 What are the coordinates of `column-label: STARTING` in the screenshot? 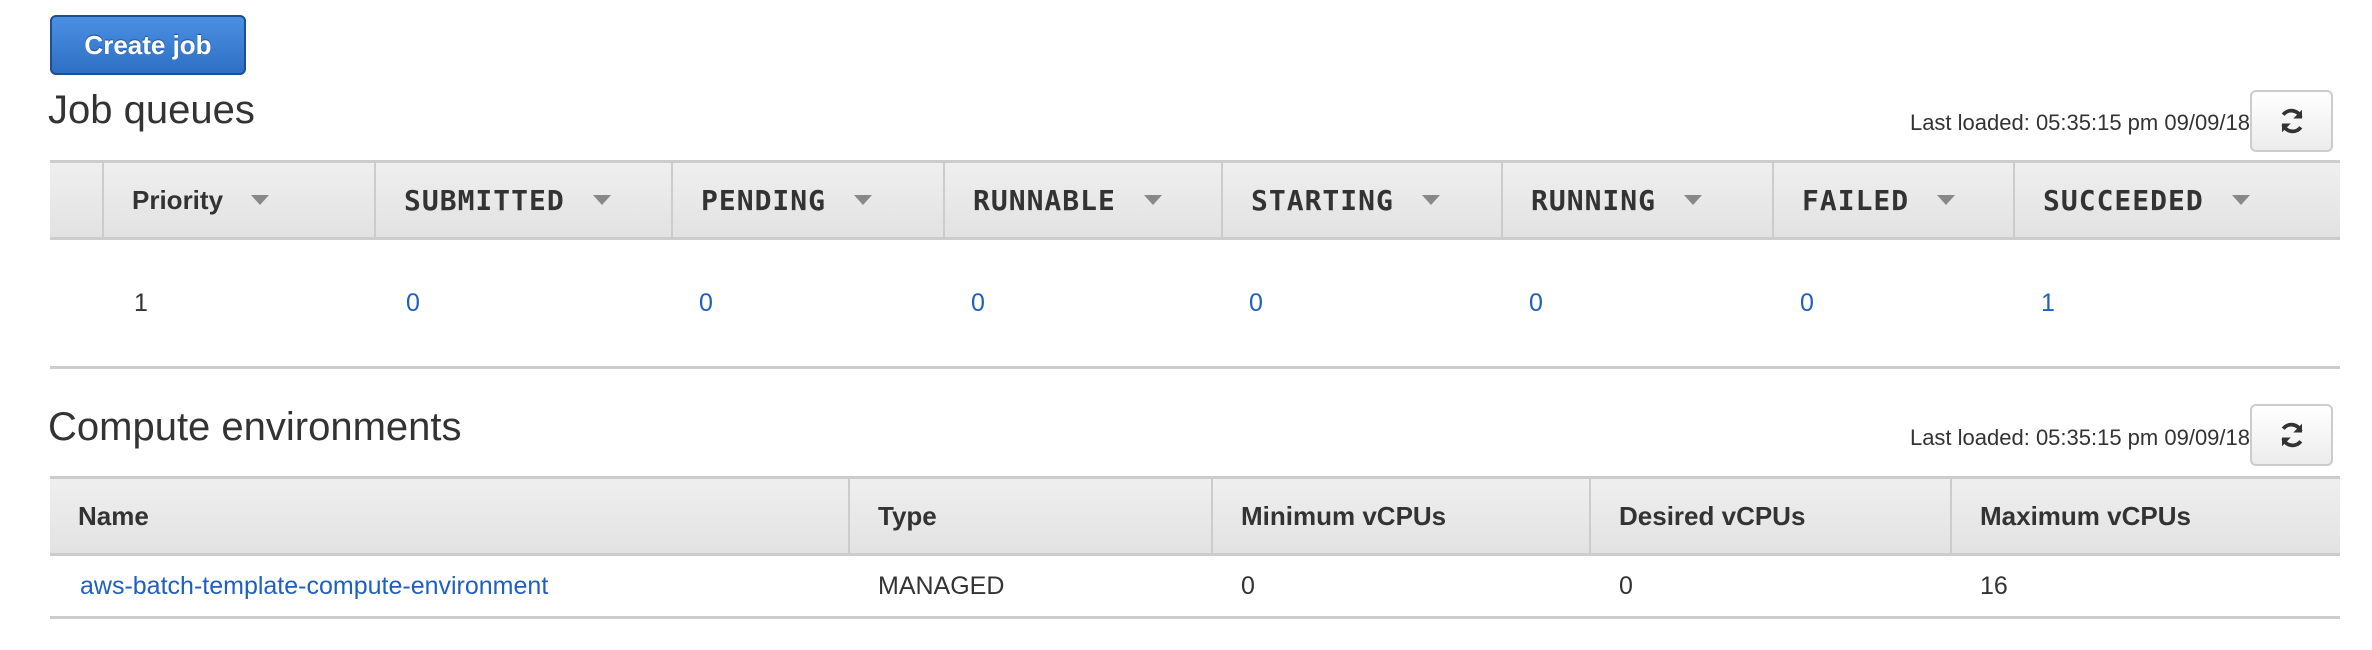 It's located at (1322, 200).